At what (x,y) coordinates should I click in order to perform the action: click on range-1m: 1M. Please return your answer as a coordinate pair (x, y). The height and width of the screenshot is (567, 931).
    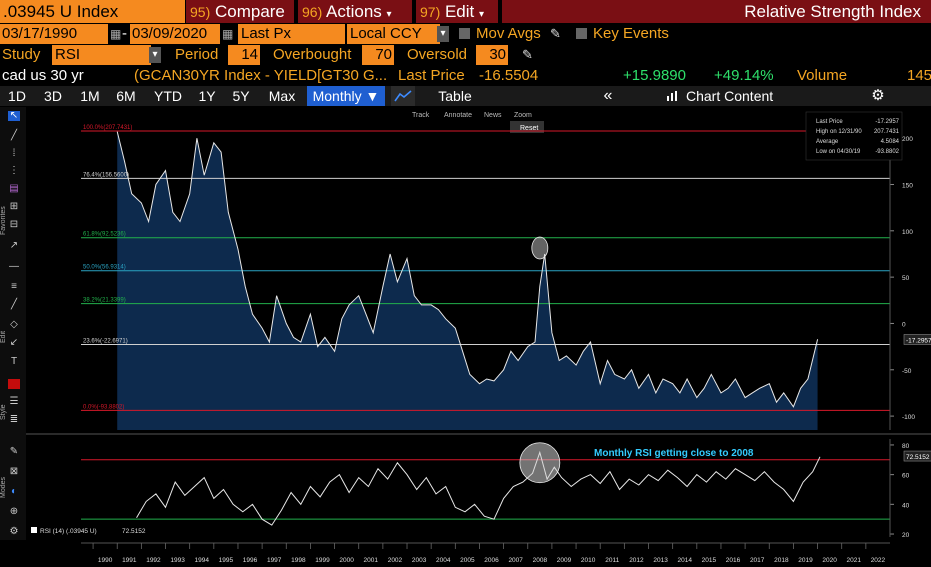
    Looking at the image, I should click on (90, 96).